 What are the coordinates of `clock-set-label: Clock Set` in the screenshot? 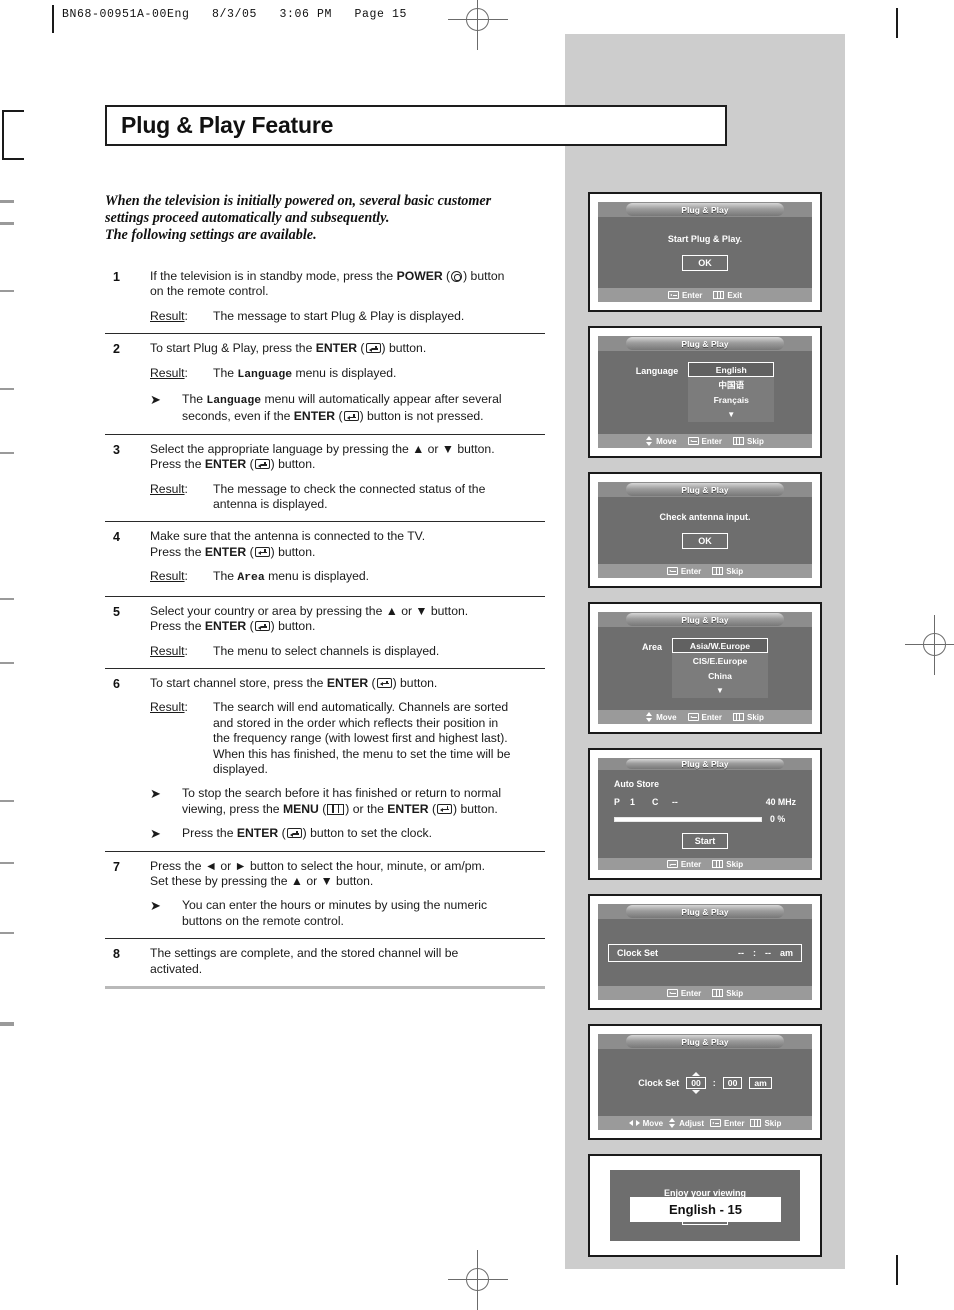 It's located at (638, 952).